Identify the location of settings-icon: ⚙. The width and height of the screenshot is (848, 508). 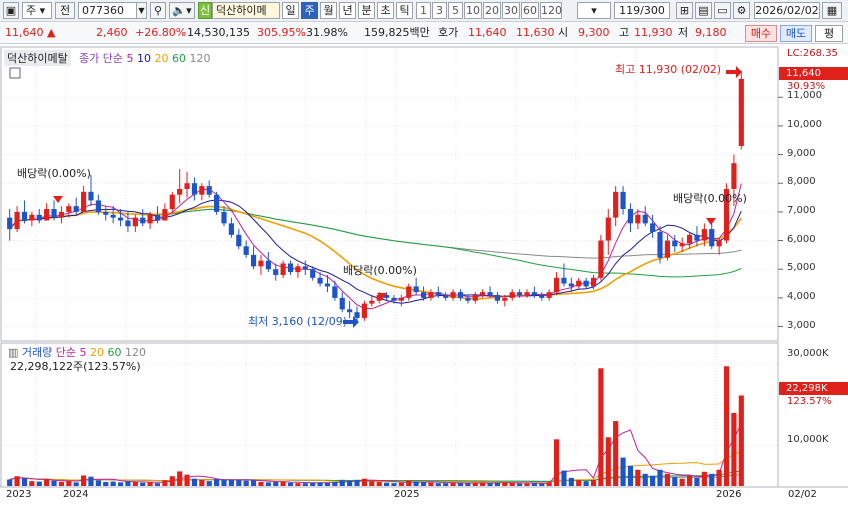
(741, 10).